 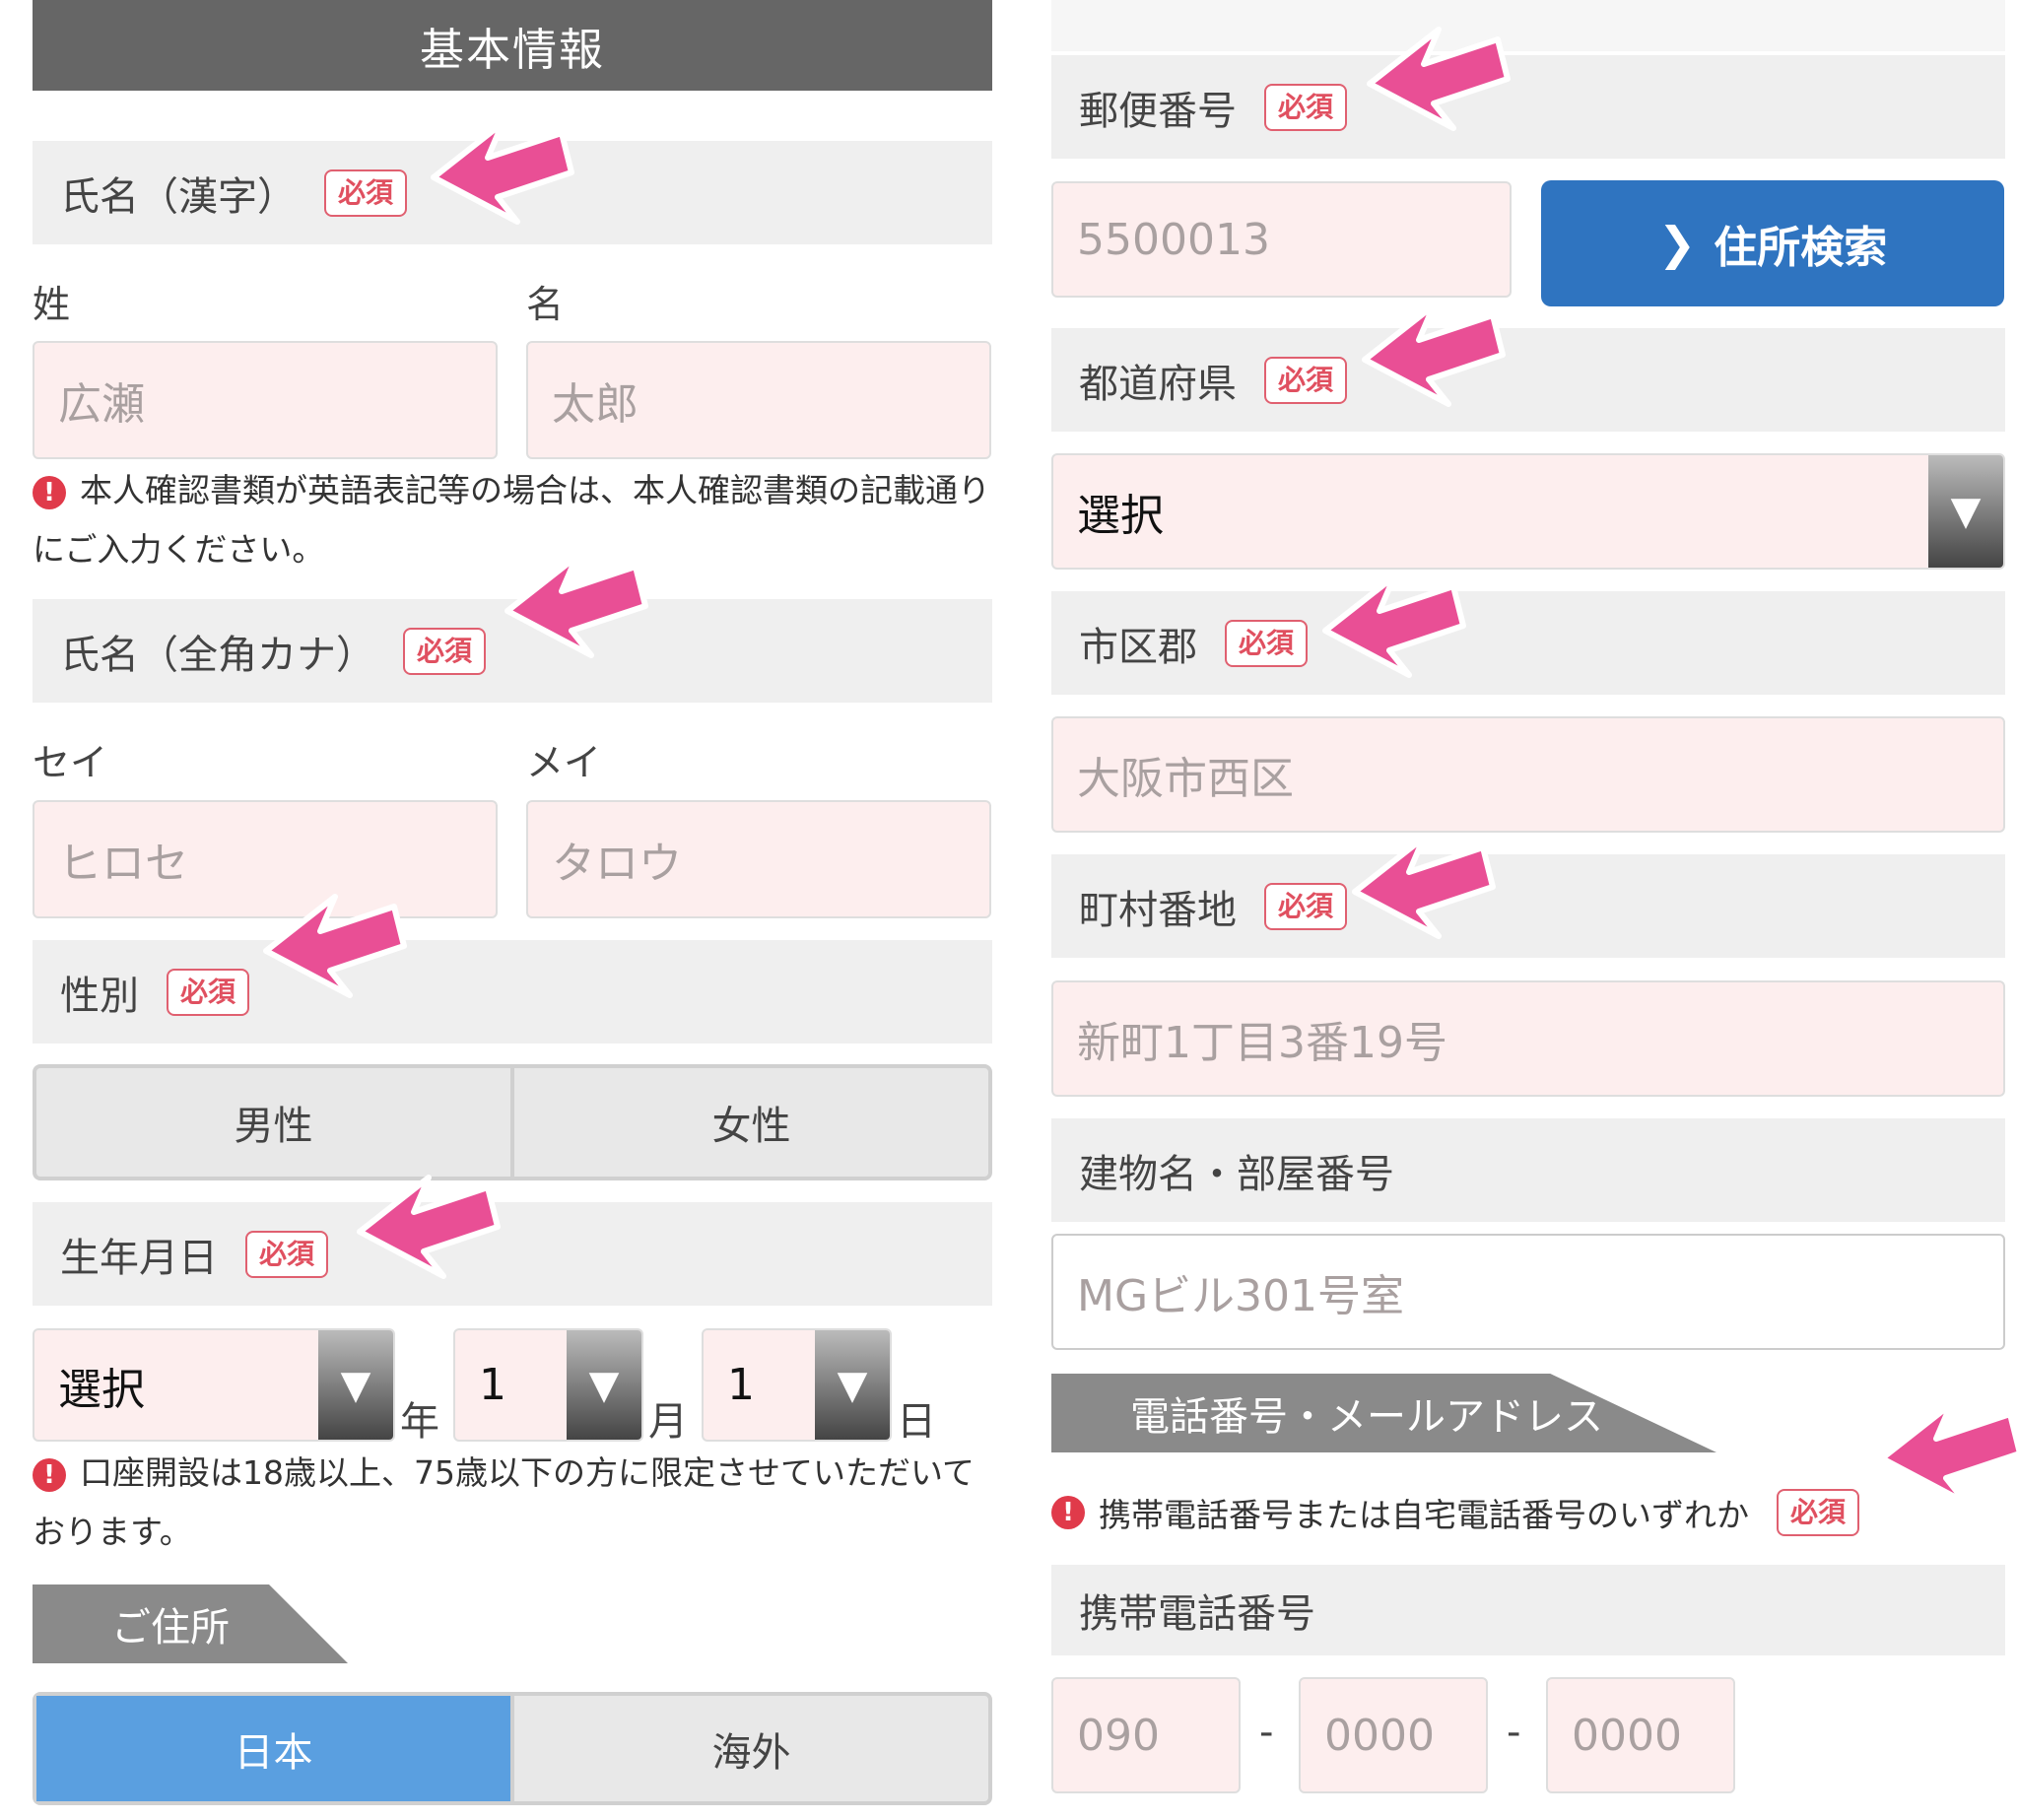 What do you see at coordinates (512, 1254) in the screenshot?
I see `birthdate-label-bar: 生年月日 必須` at bounding box center [512, 1254].